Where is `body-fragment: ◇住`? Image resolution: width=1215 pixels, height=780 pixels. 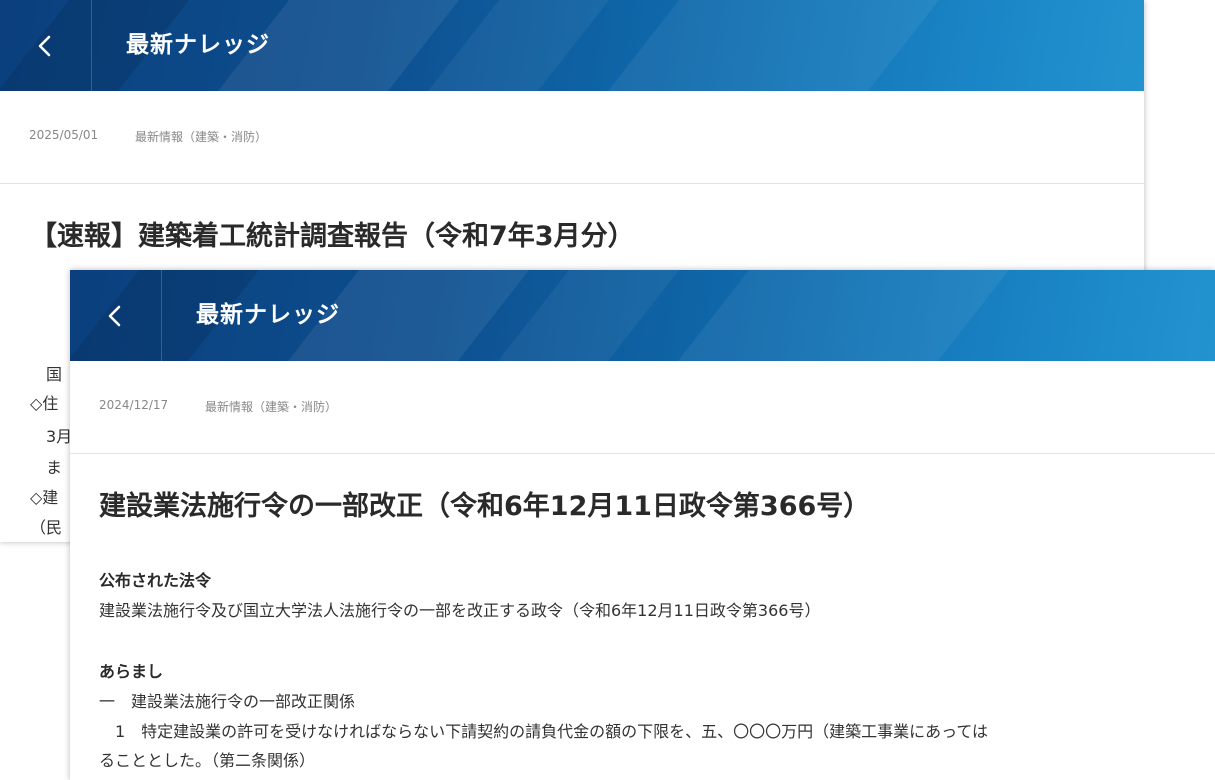
body-fragment: ◇住 is located at coordinates (44, 403).